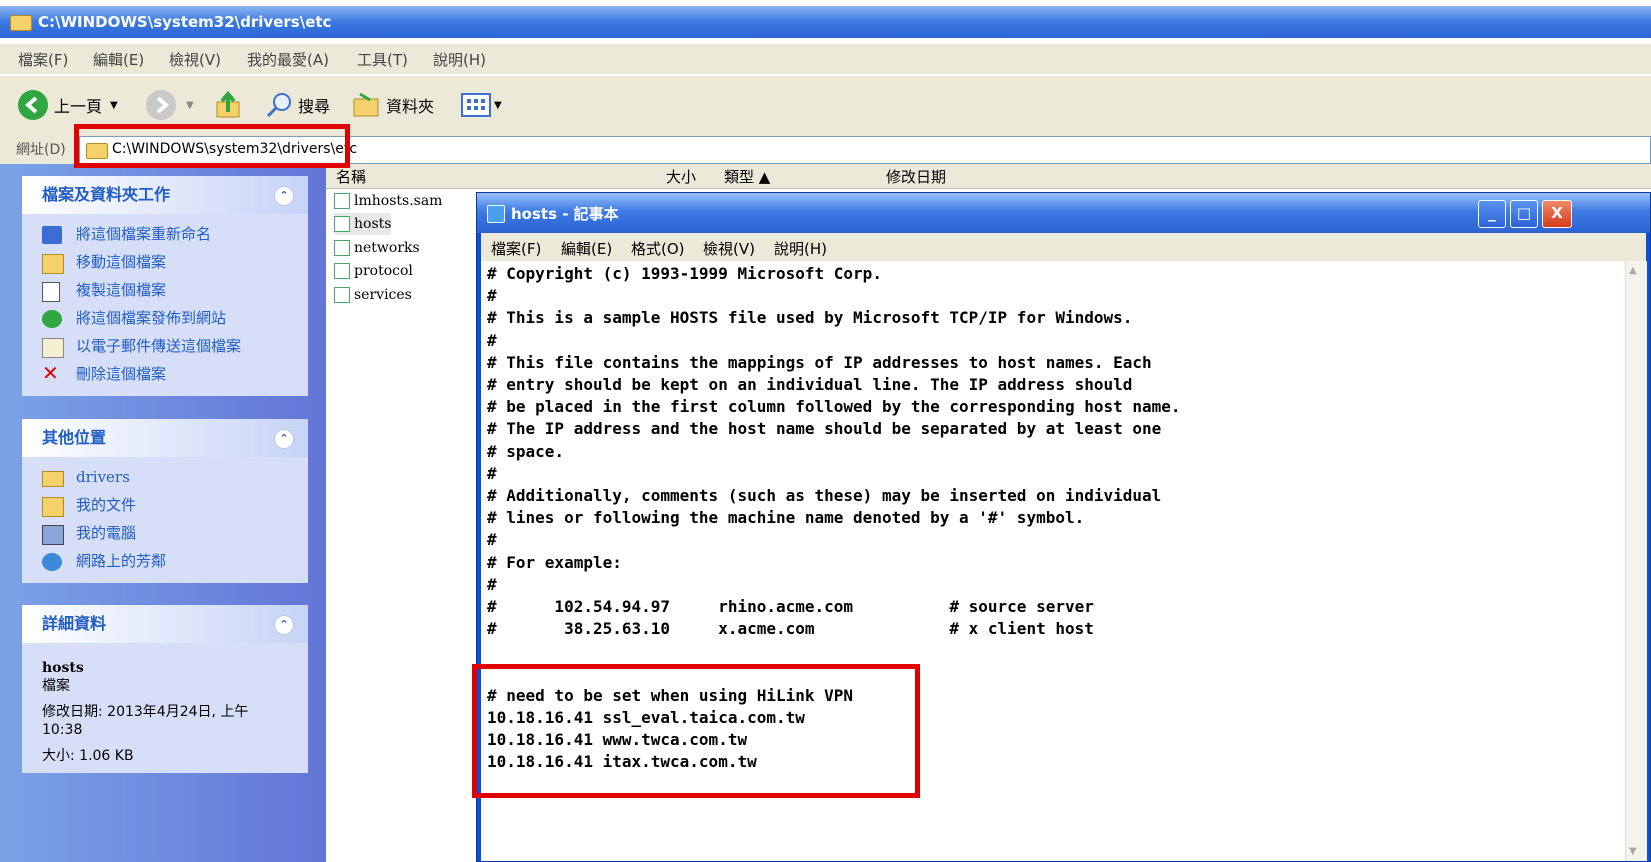 This screenshot has width=1651, height=862. I want to click on file-item: networks, so click(377, 248).